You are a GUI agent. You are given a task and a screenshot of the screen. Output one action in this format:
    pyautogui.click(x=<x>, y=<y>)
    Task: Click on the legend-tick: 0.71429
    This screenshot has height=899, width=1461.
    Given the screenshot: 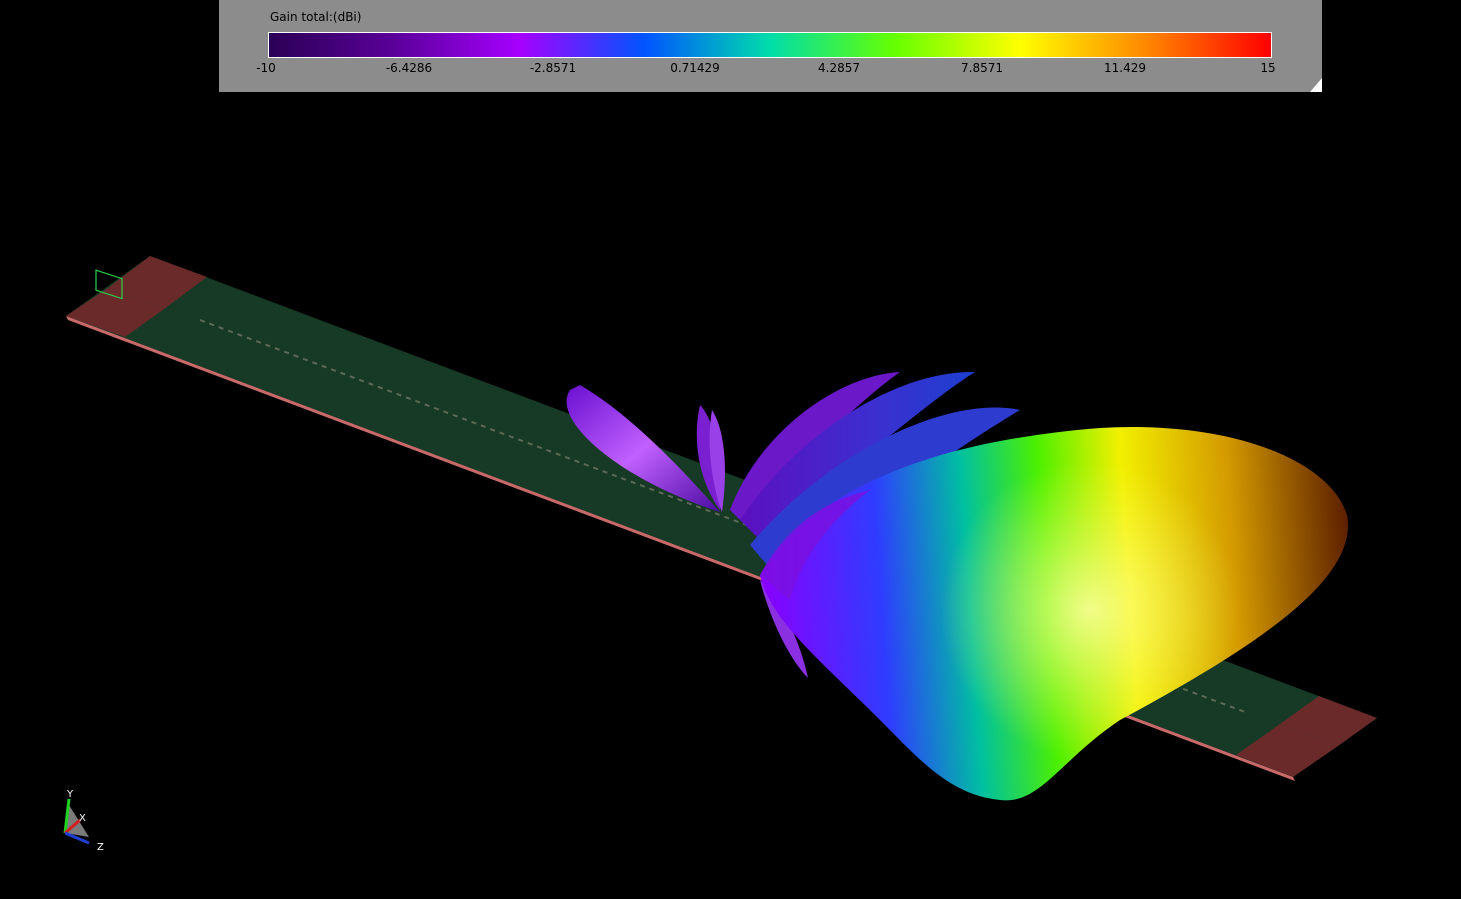 What is the action you would take?
    pyautogui.click(x=695, y=68)
    